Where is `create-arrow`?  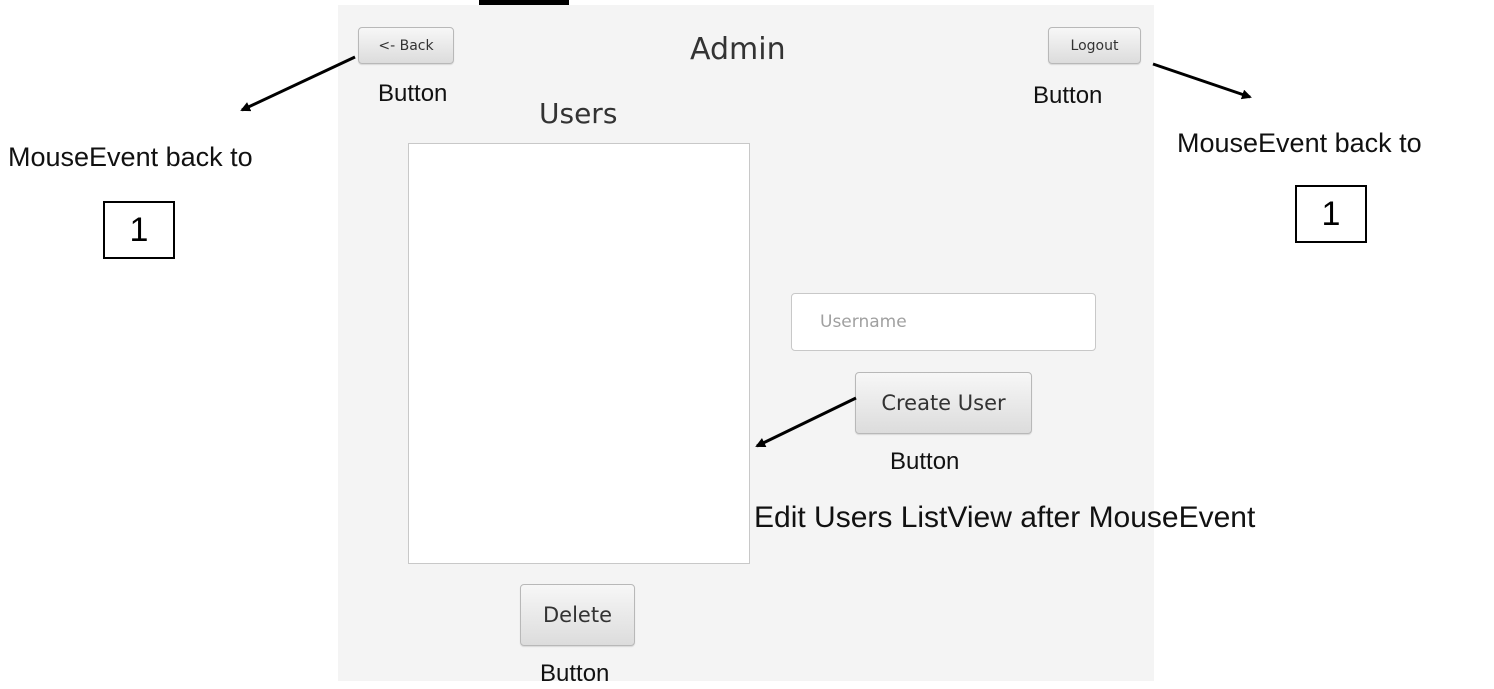
create-arrow is located at coordinates (806, 422).